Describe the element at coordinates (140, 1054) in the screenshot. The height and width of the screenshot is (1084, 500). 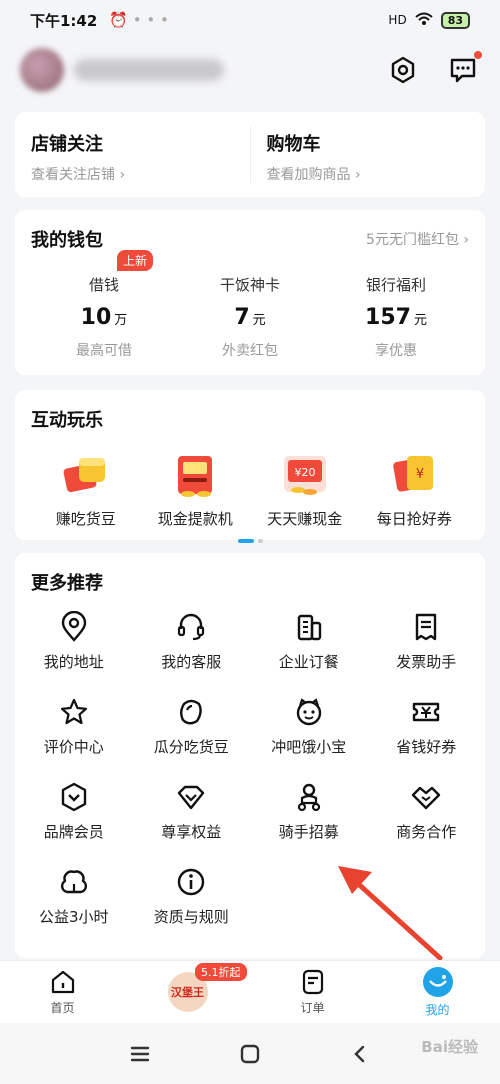
I see `menu-icon` at that location.